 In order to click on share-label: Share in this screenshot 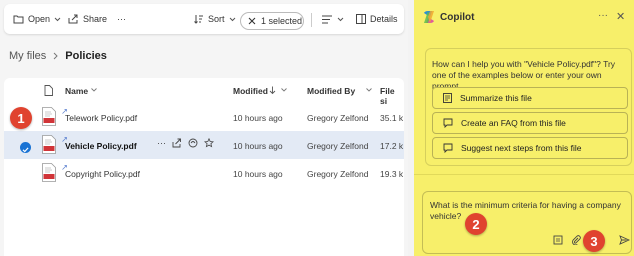, I will do `click(95, 19)`.